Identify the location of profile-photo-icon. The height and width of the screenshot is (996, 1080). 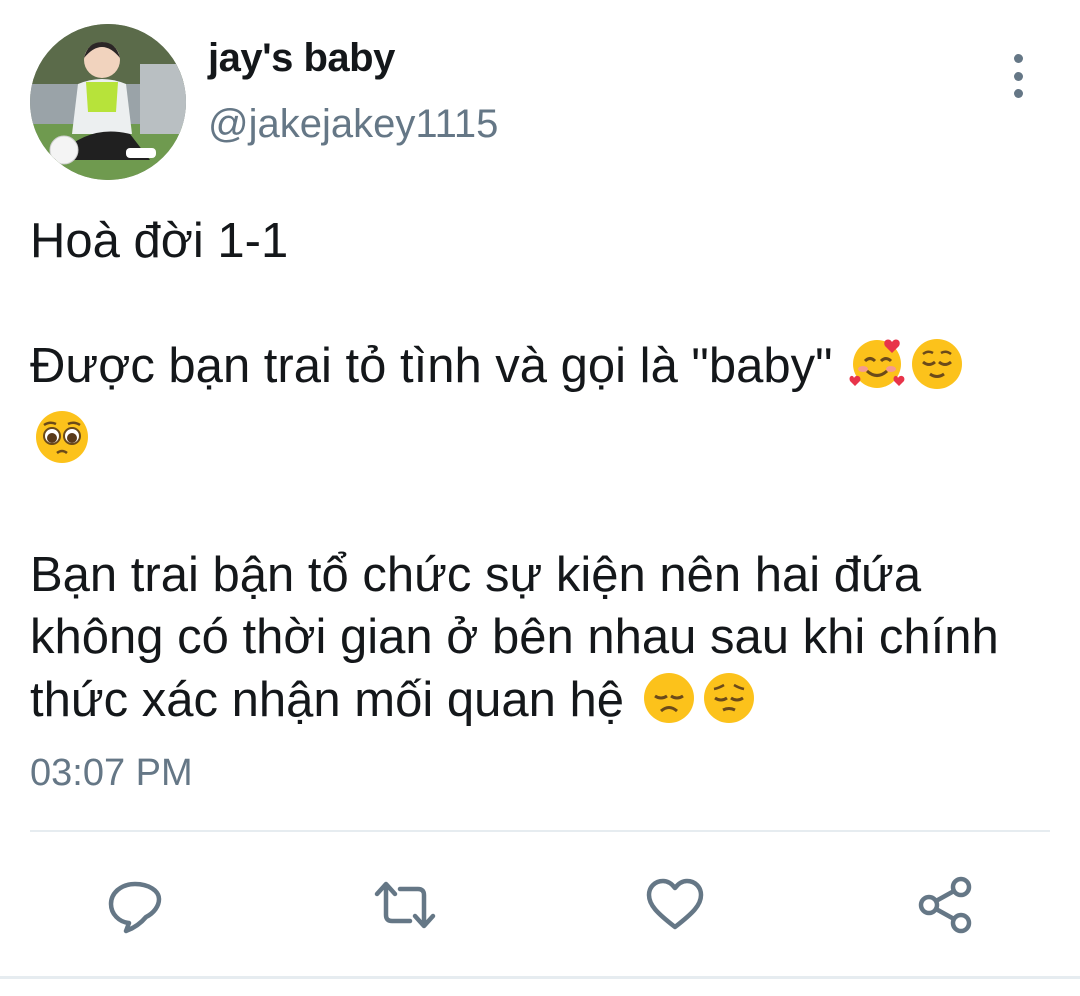
(108, 102).